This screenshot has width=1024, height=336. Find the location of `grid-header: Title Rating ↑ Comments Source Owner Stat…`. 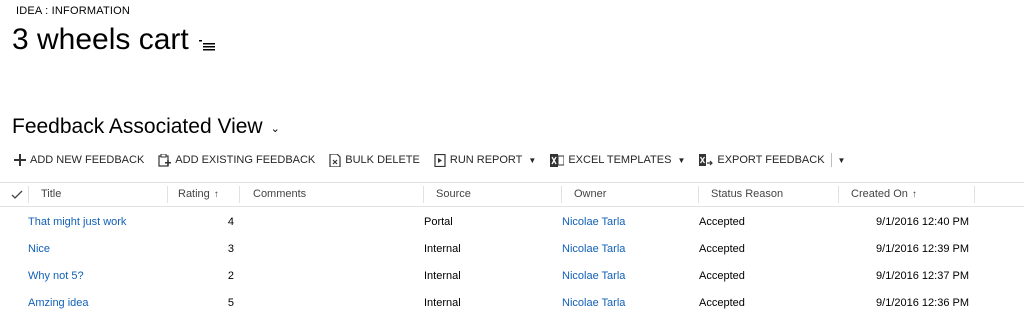

grid-header: Title Rating ↑ Comments Source Owner Stat… is located at coordinates (512, 194).